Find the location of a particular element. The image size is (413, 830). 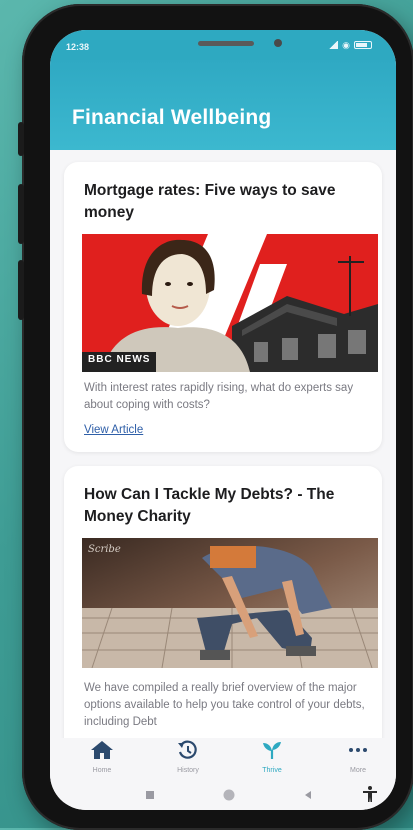

sprout-icon is located at coordinates (272, 750).